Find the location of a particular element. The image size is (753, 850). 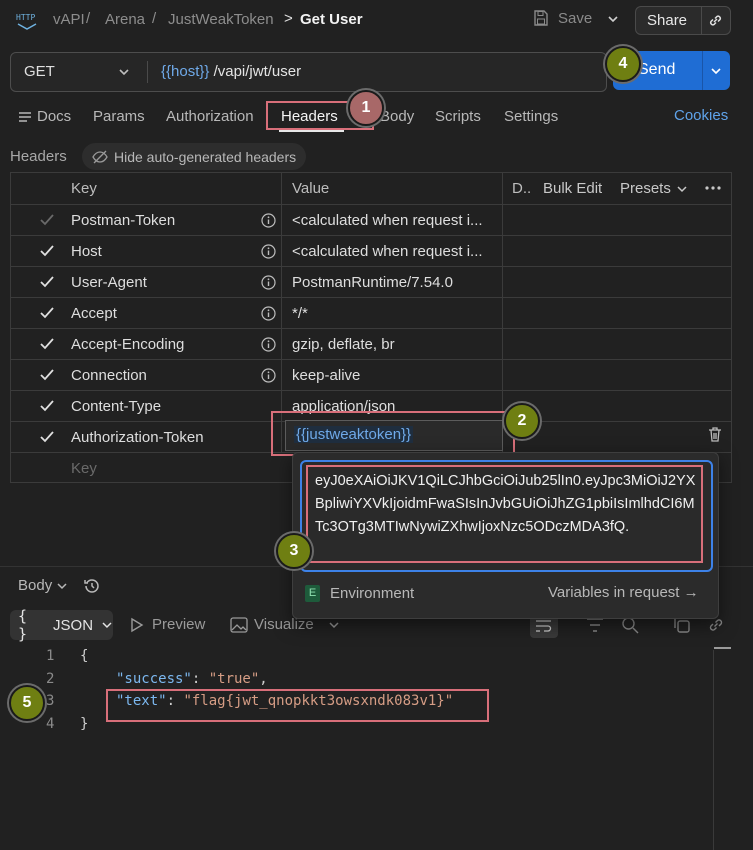

header-key: Postman-Token is located at coordinates (123, 220).